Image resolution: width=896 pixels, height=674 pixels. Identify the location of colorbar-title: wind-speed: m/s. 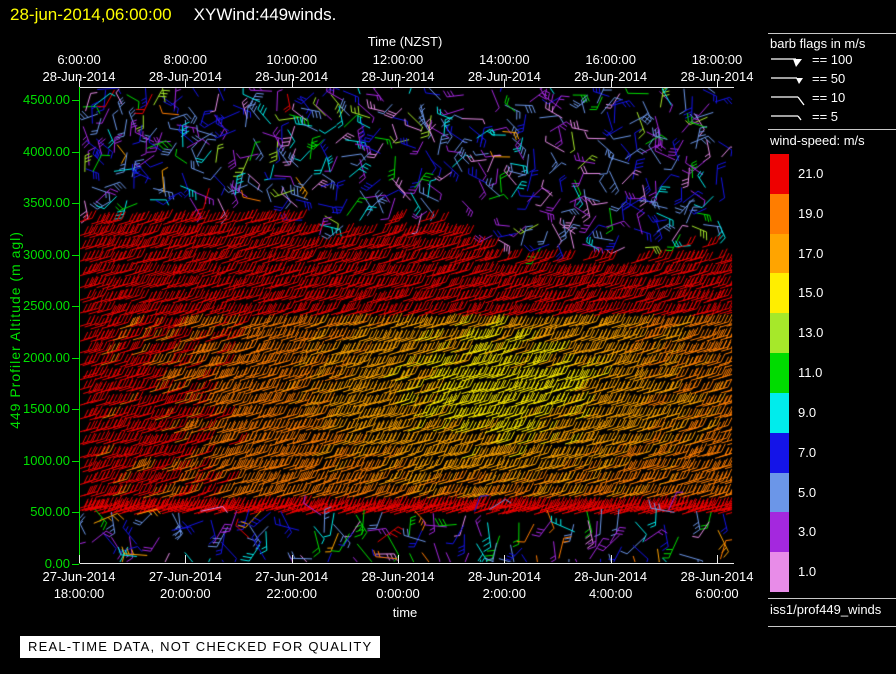
(817, 140).